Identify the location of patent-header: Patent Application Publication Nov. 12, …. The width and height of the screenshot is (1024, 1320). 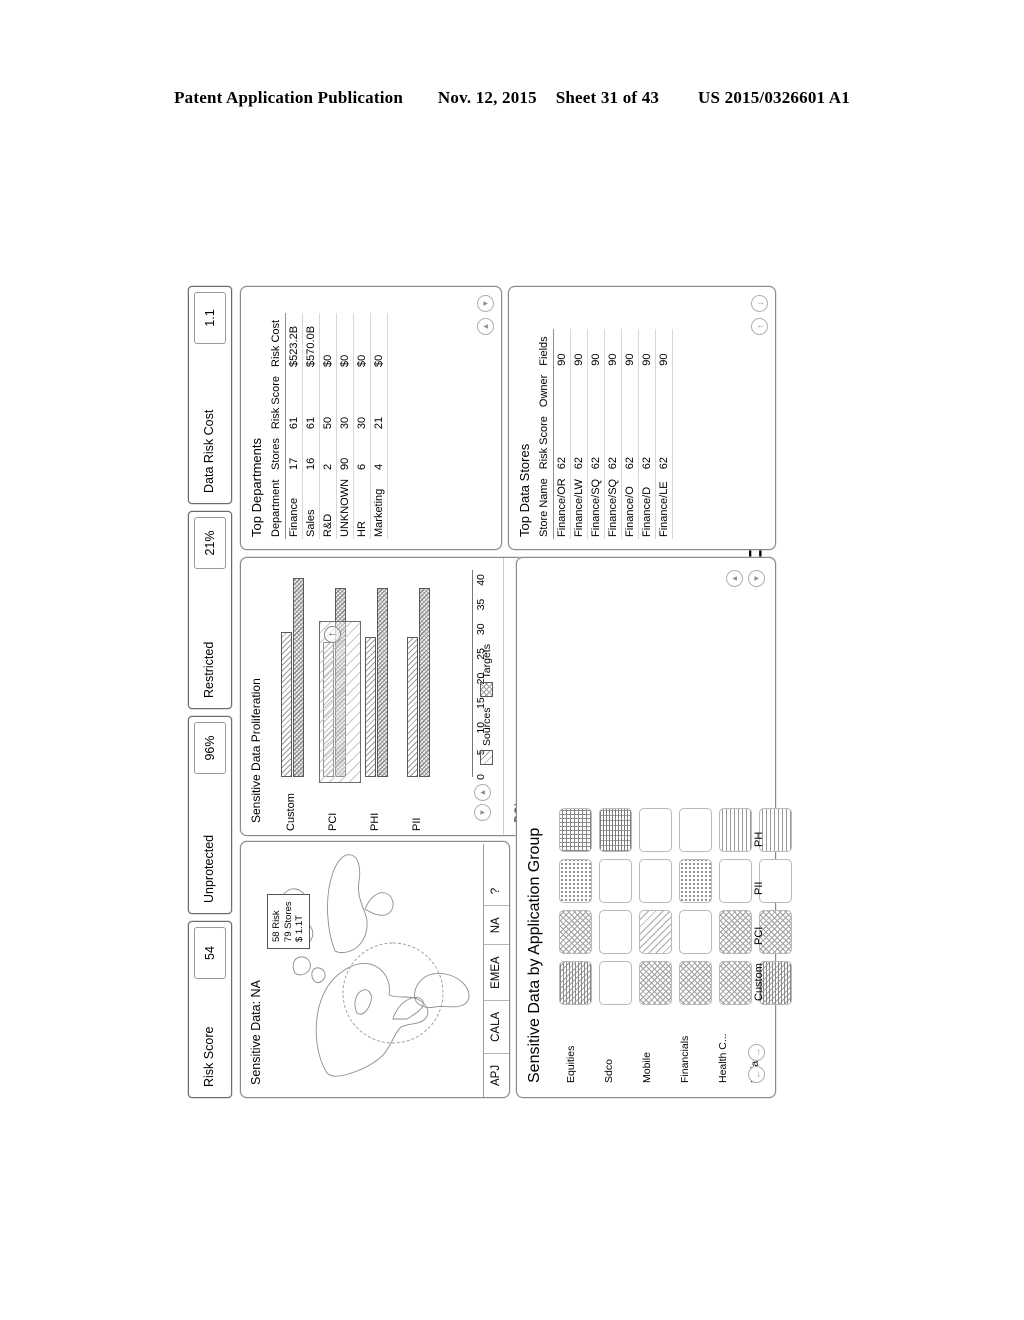
(512, 98).